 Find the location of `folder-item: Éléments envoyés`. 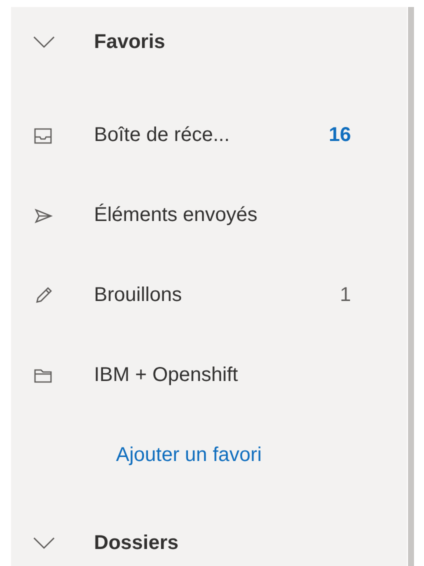

folder-item: Éléments envoyés is located at coordinates (209, 215).